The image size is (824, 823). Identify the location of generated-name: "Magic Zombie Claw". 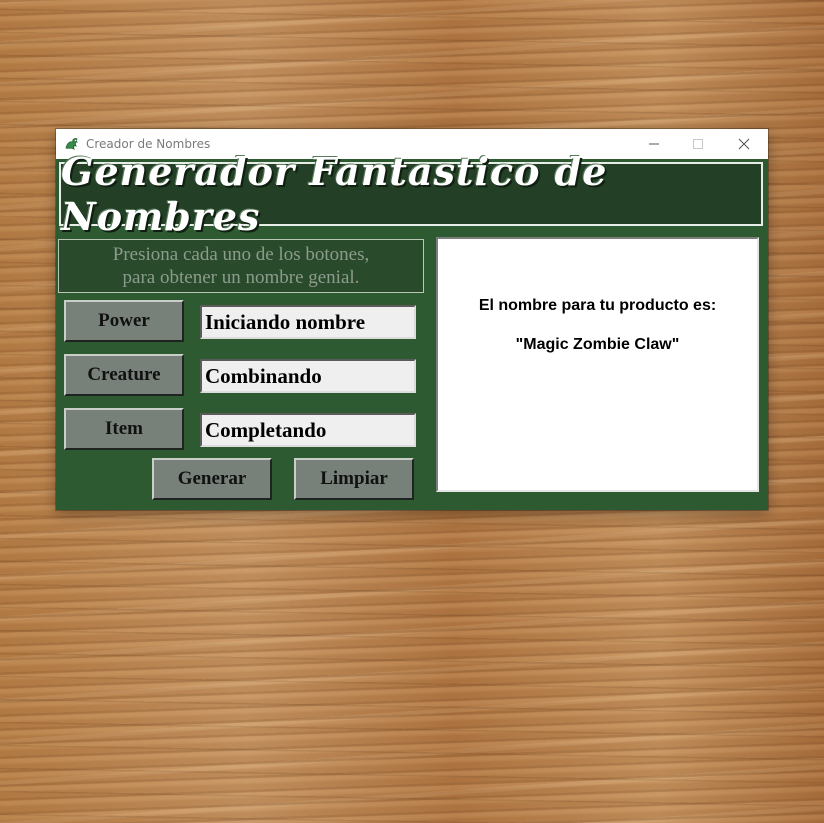
(597, 344).